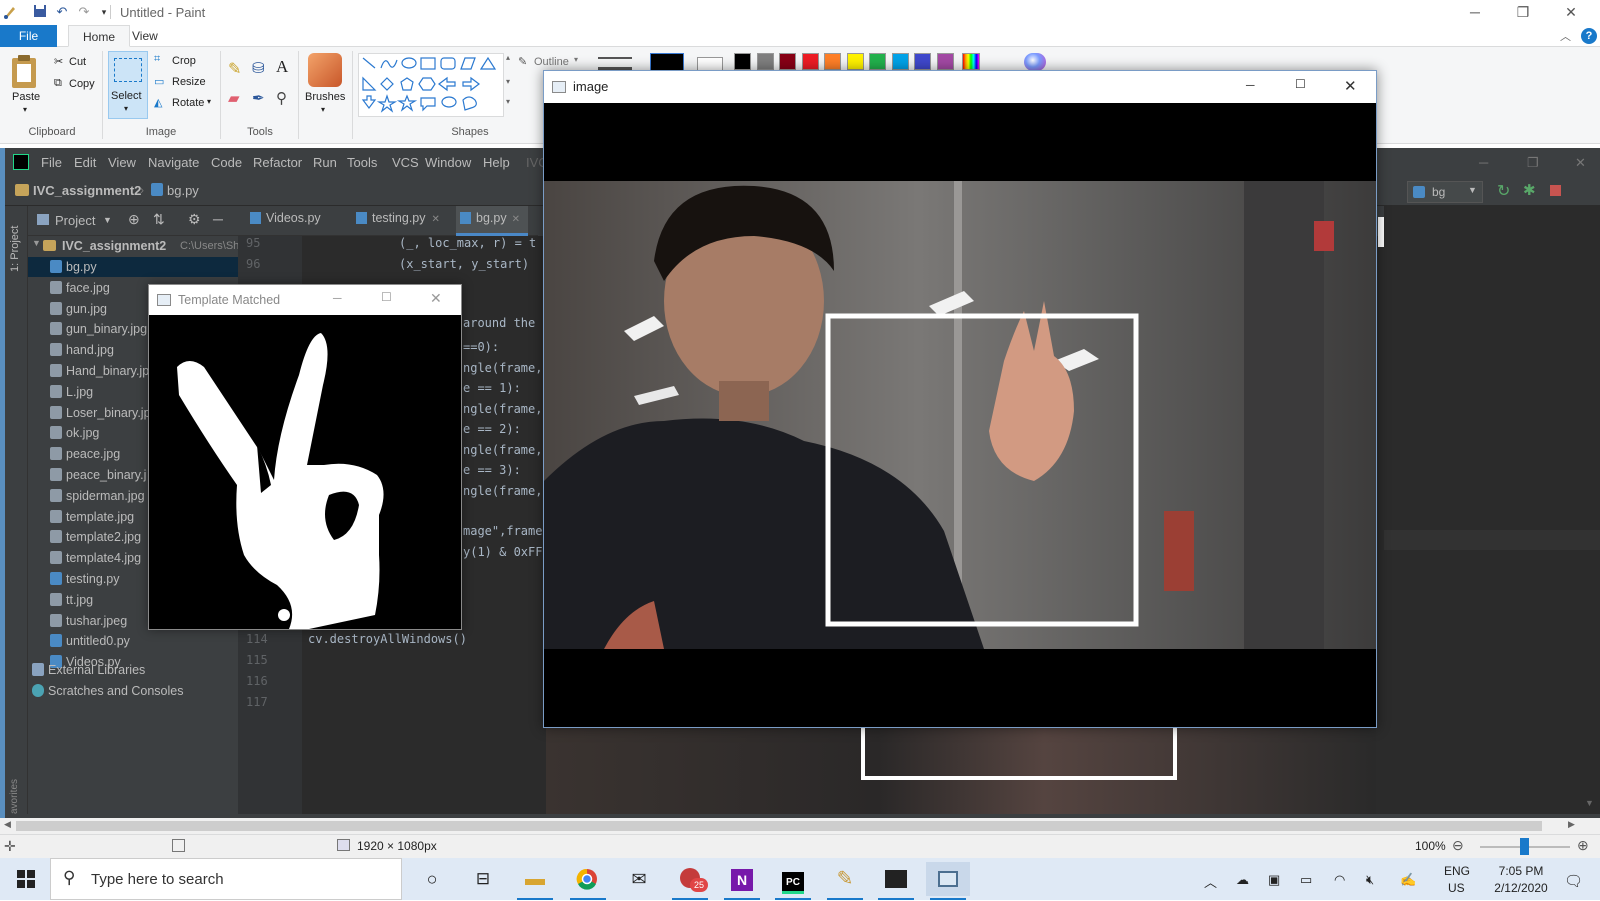  Describe the element at coordinates (71, 600) in the screenshot. I see `tree-file-item: tt.jpg` at that location.